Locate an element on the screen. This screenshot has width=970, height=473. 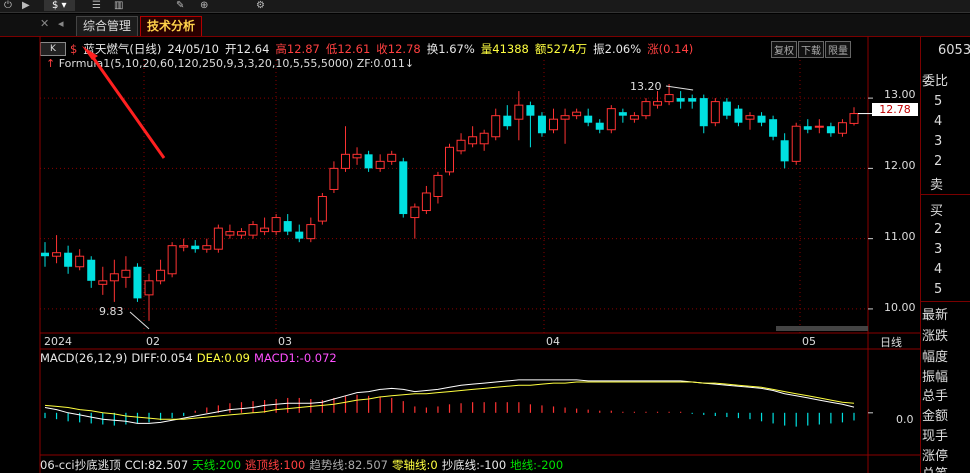
cci-name: 06-cci抄底逃顶 is located at coordinates (80, 465).